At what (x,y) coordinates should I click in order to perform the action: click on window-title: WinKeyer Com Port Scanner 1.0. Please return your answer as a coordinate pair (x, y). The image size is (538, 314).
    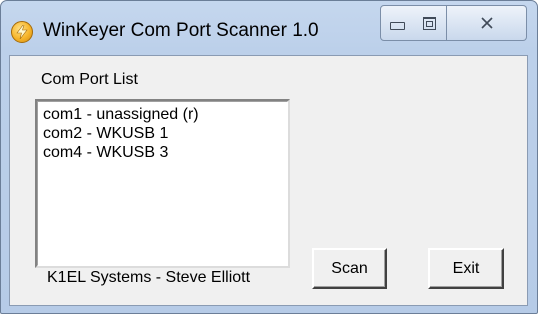
    Looking at the image, I should click on (181, 30).